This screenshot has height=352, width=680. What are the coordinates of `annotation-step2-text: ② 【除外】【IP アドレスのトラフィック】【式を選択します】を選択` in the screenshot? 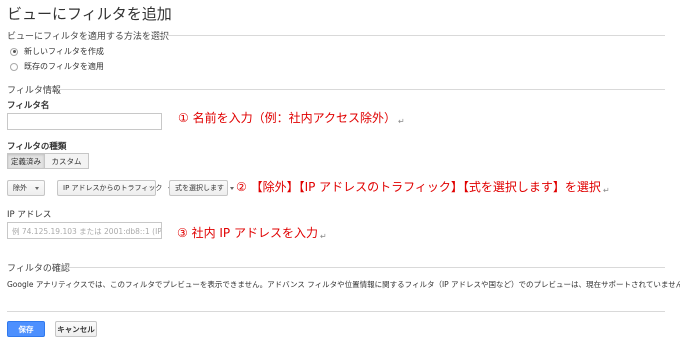 It's located at (418, 187).